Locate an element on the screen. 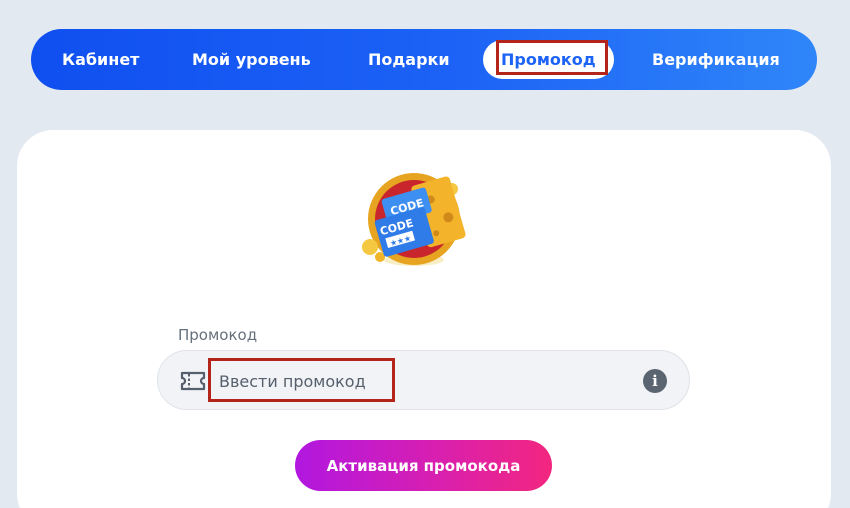 This screenshot has width=850, height=508. nav-tab-gifts: Подарки is located at coordinates (409, 59).